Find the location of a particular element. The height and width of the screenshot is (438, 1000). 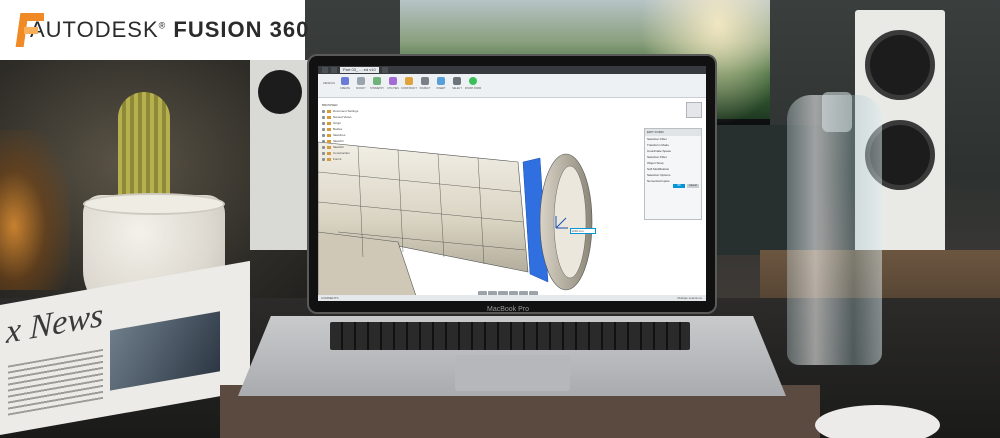

symmetry-icon is located at coordinates (377, 81).